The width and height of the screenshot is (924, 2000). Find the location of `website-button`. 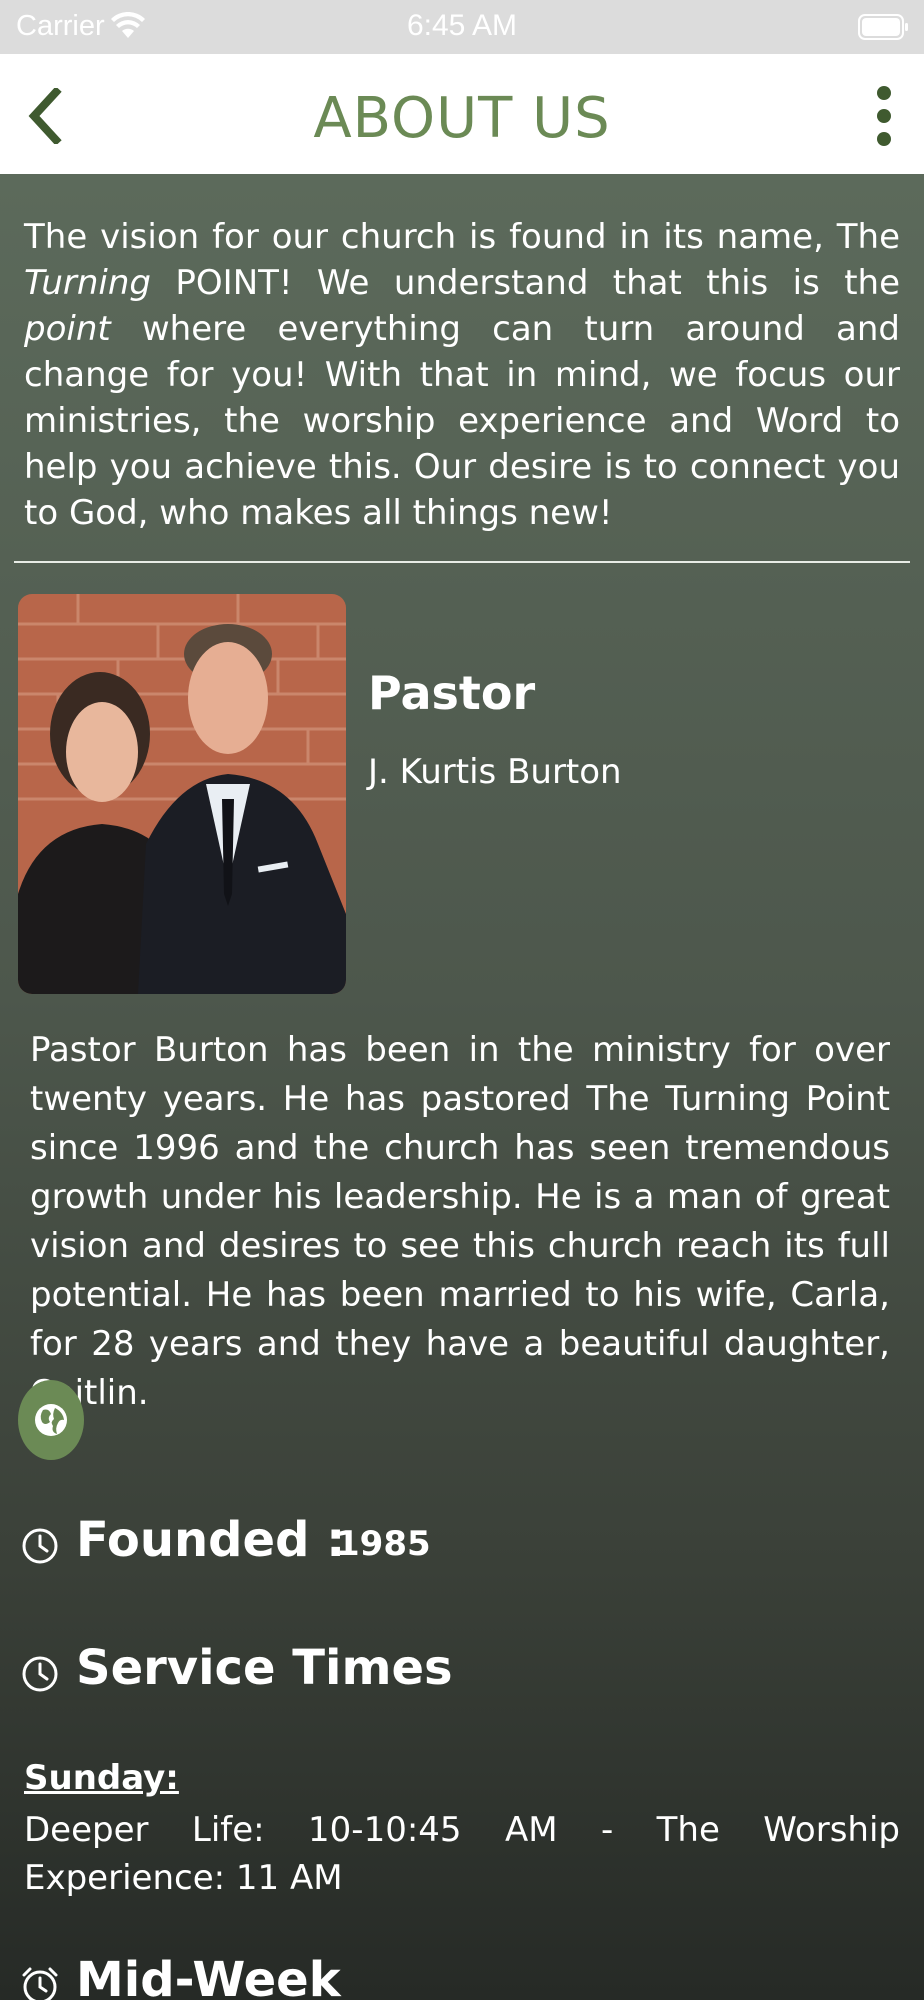

website-button is located at coordinates (51, 1420).